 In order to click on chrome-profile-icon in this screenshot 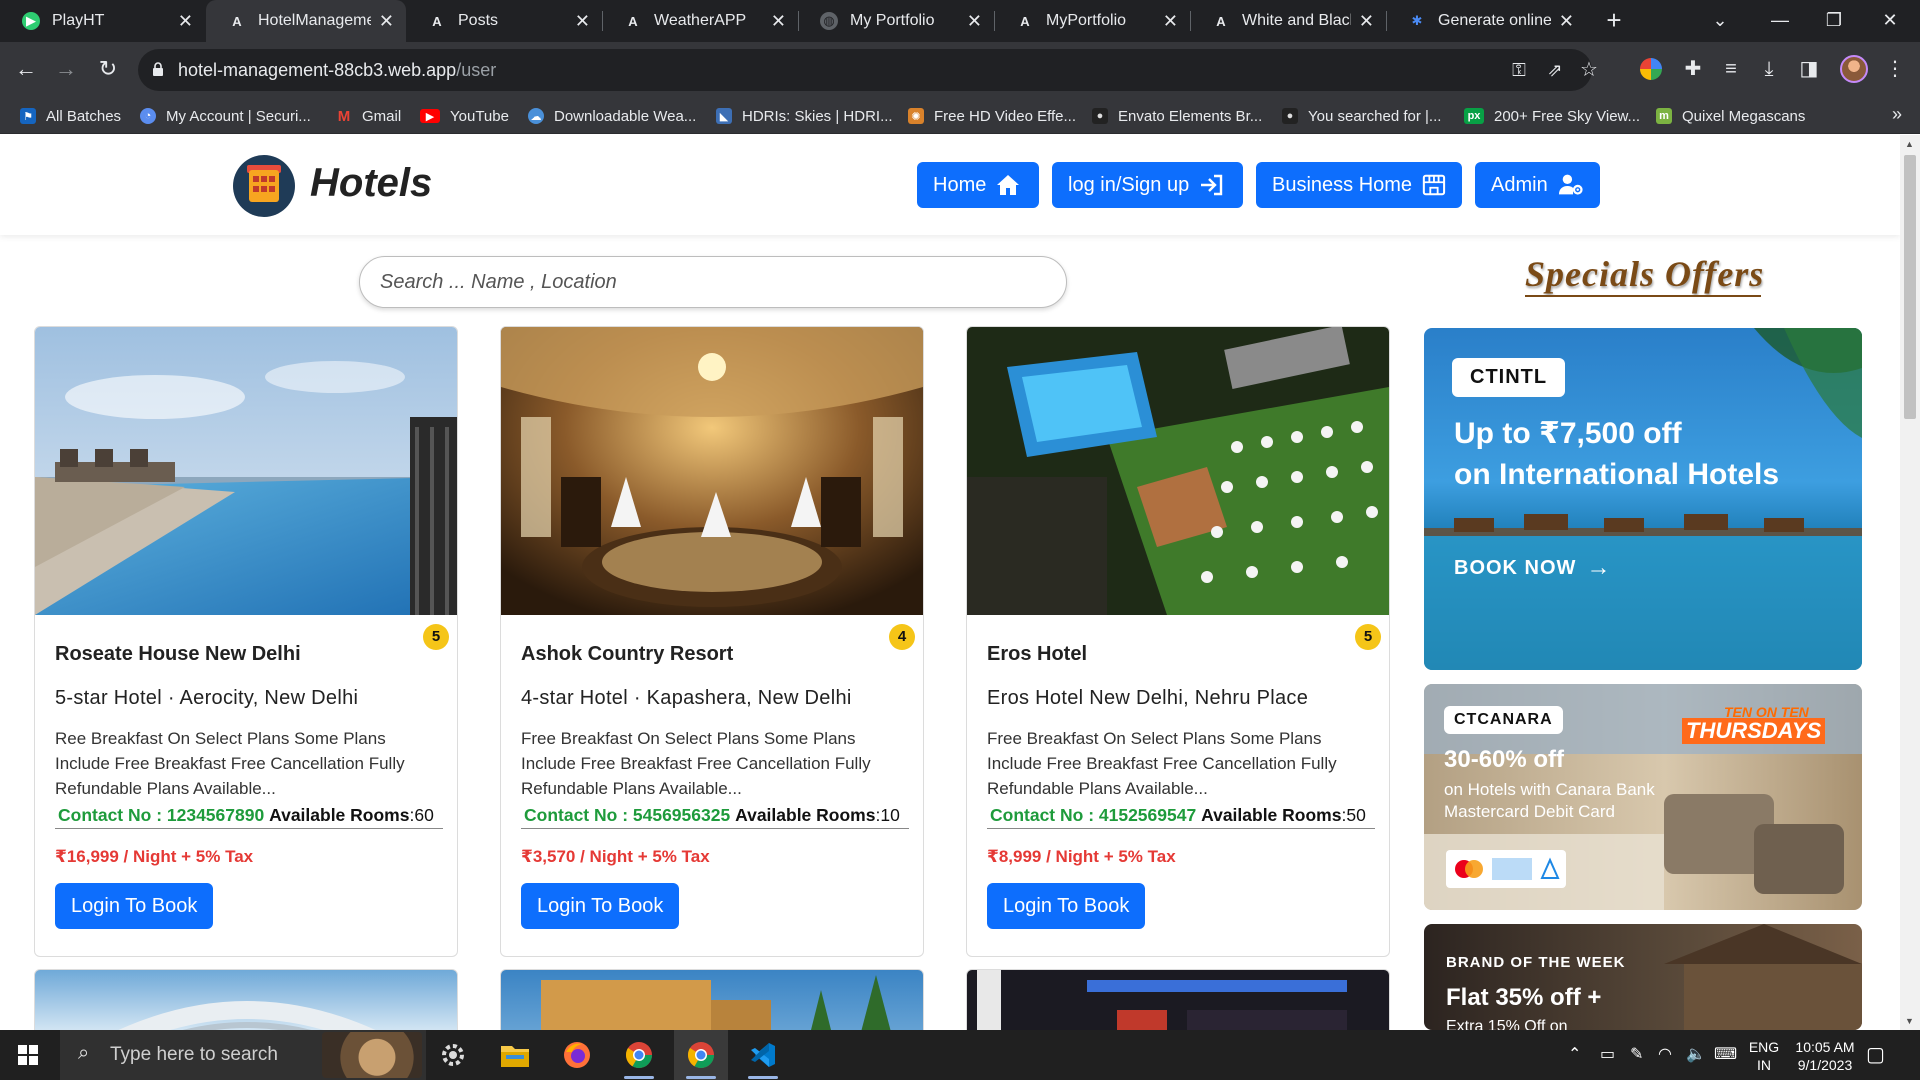, I will do `click(701, 1055)`.